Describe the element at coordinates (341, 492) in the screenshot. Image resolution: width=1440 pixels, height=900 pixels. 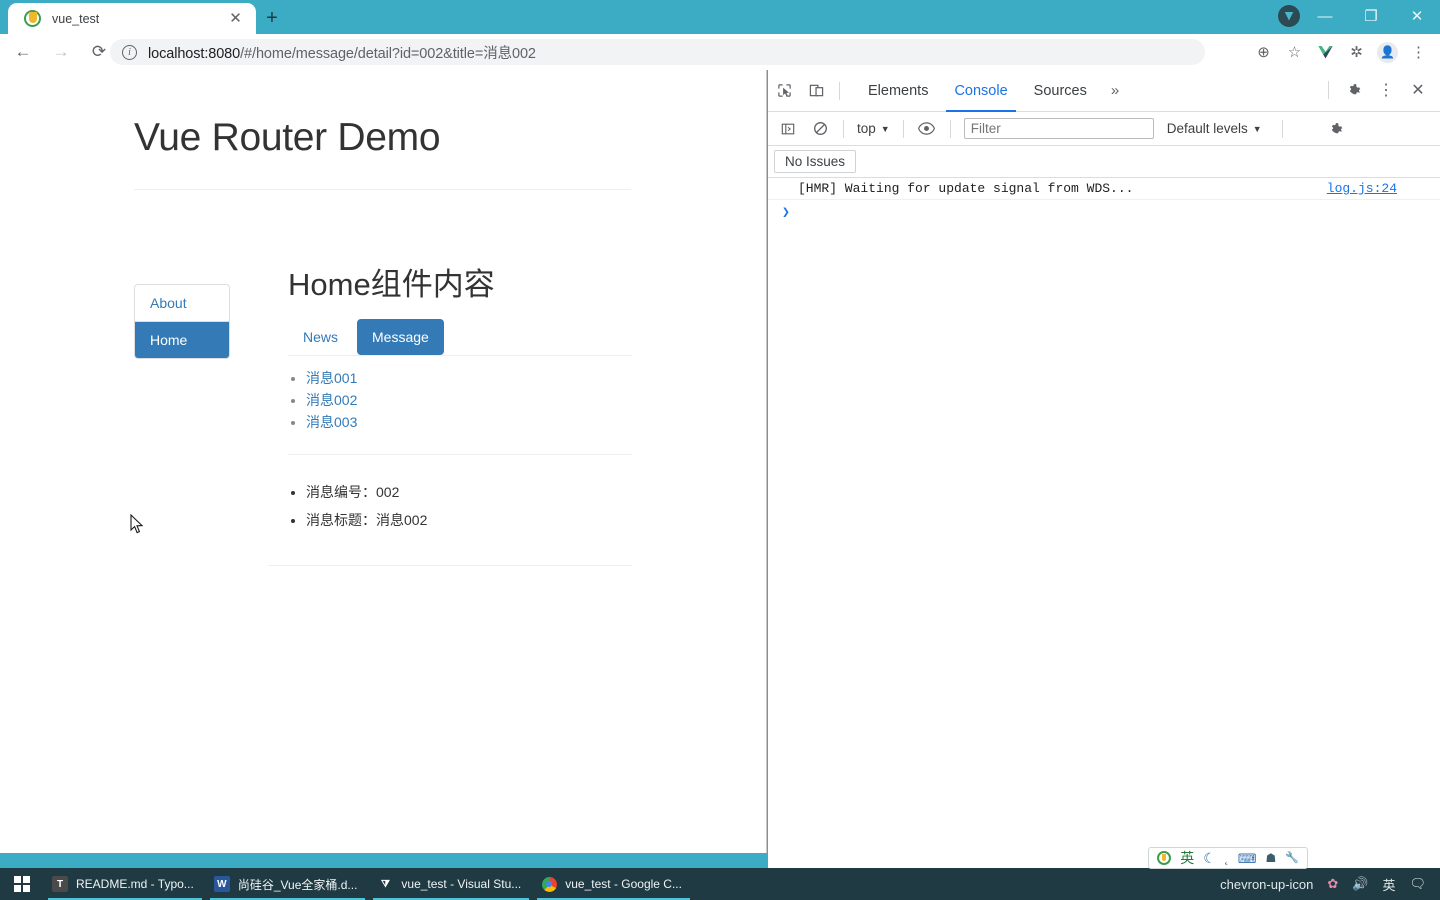
I see `detail-label-id: 消息编号：` at that location.